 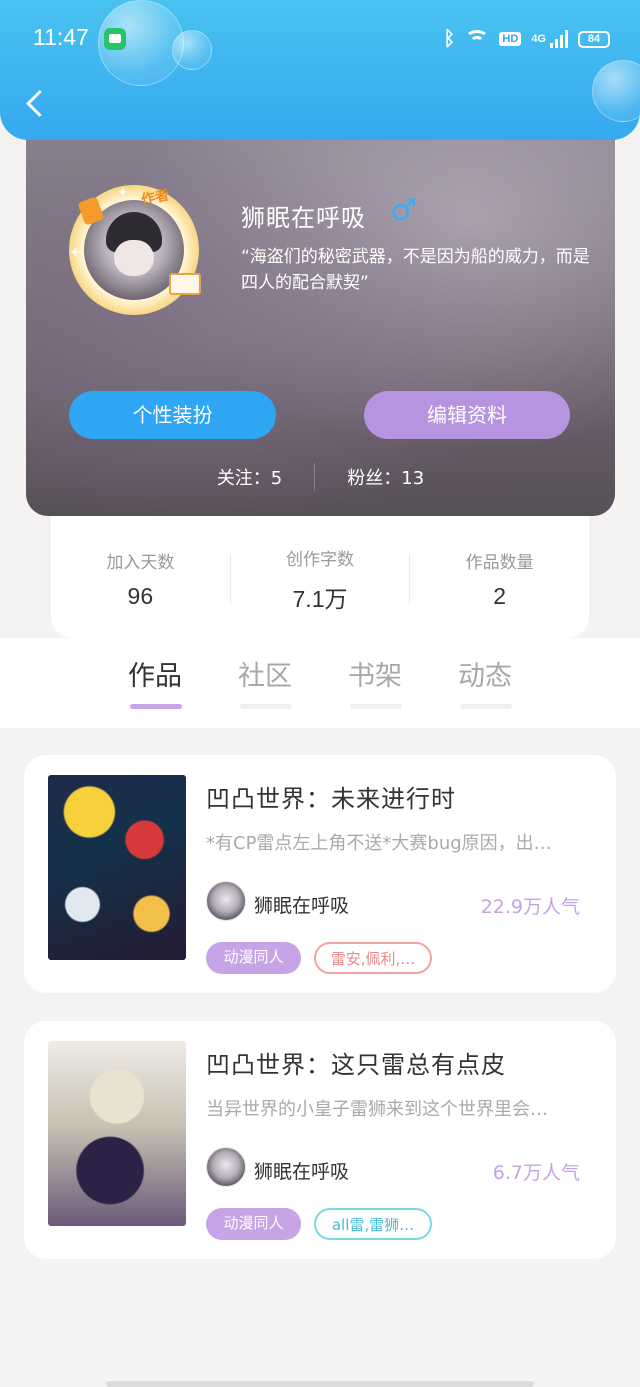 I want to click on popularity-count: 22.9万人气, so click(x=530, y=907).